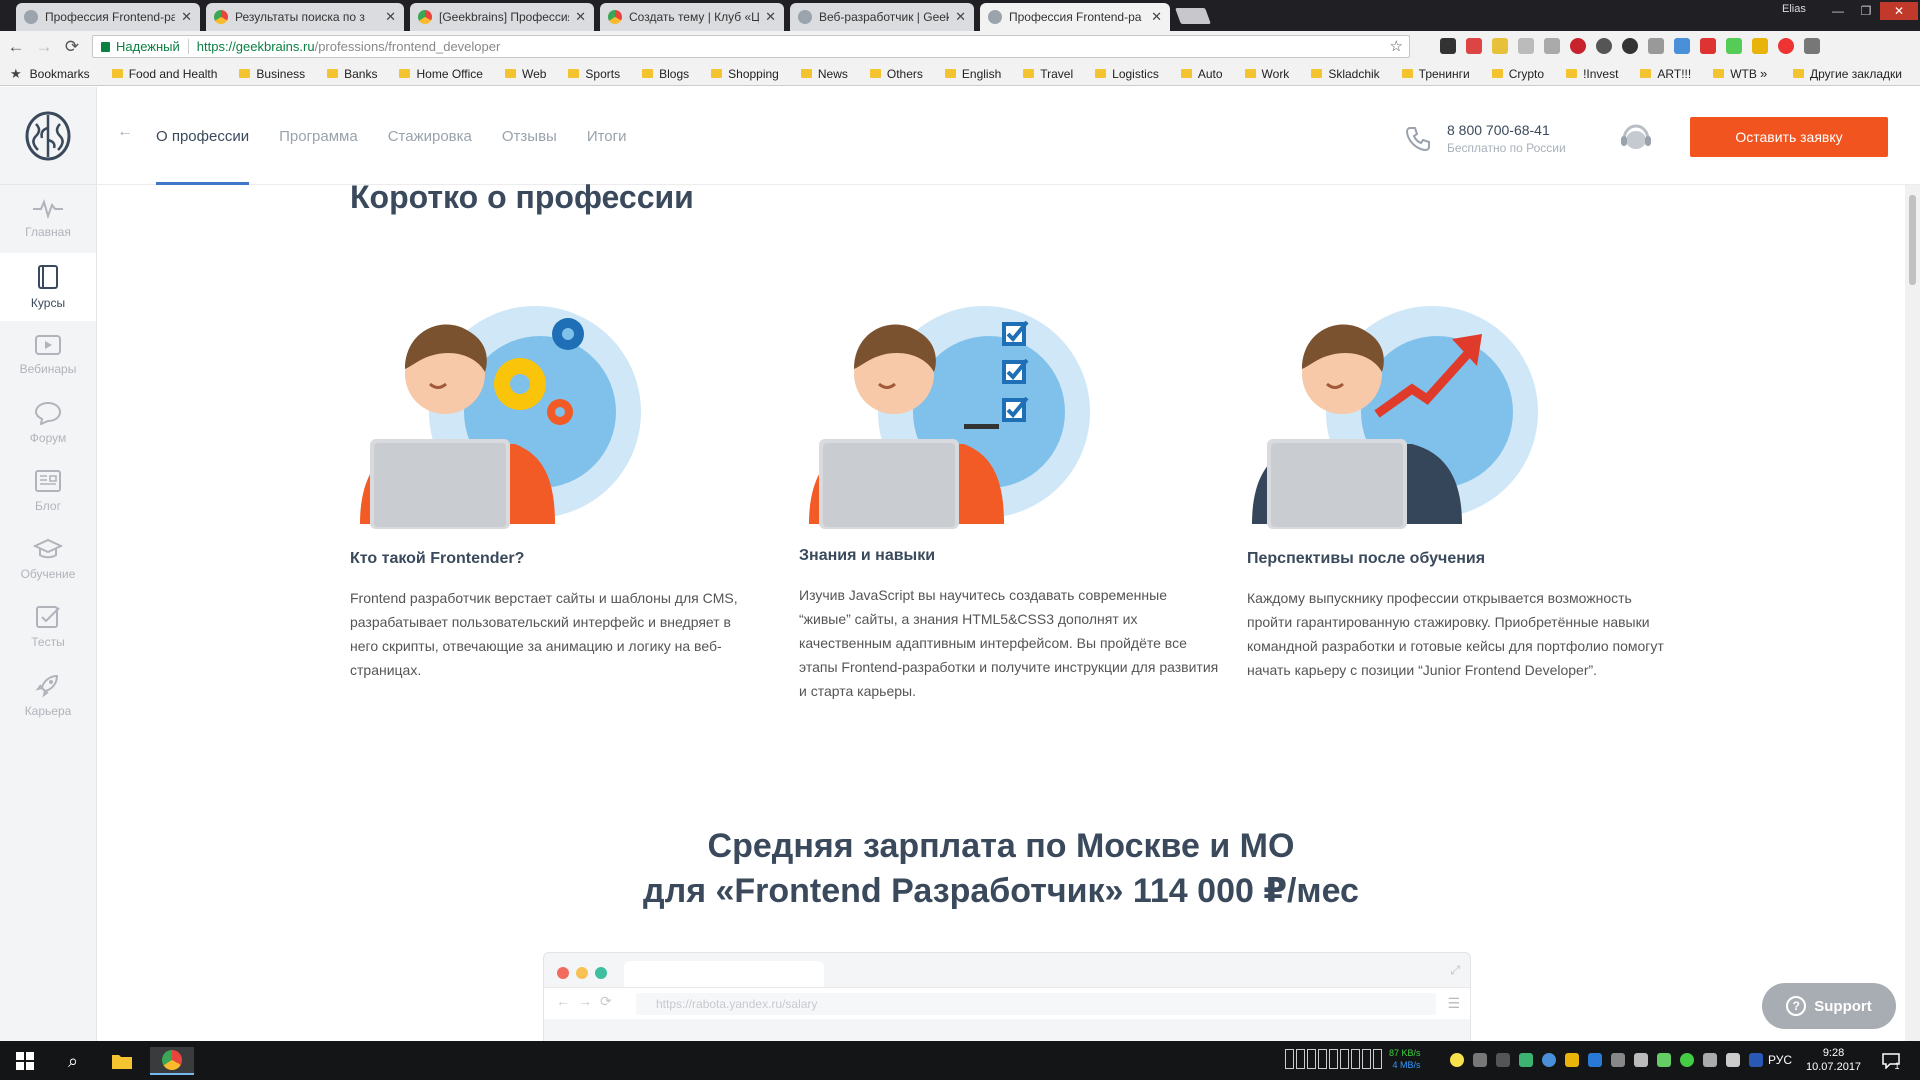 The width and height of the screenshot is (1920, 1080). Describe the element at coordinates (48, 627) in the screenshot. I see `sidebar-item-tests: Тесты` at that location.